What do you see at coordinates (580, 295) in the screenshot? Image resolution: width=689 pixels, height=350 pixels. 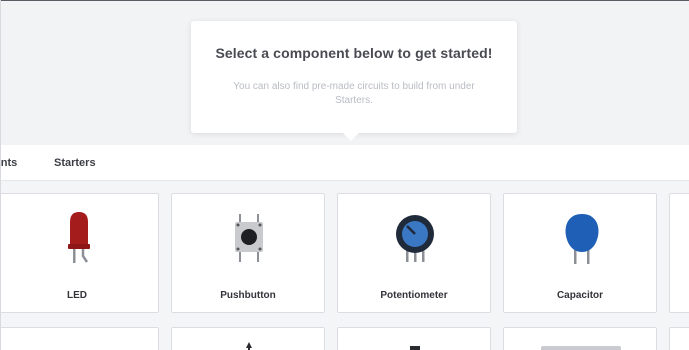 I see `component-label: Capacitor` at bounding box center [580, 295].